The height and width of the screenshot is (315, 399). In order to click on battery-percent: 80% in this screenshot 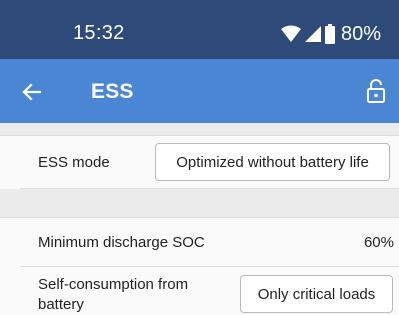, I will do `click(360, 33)`.